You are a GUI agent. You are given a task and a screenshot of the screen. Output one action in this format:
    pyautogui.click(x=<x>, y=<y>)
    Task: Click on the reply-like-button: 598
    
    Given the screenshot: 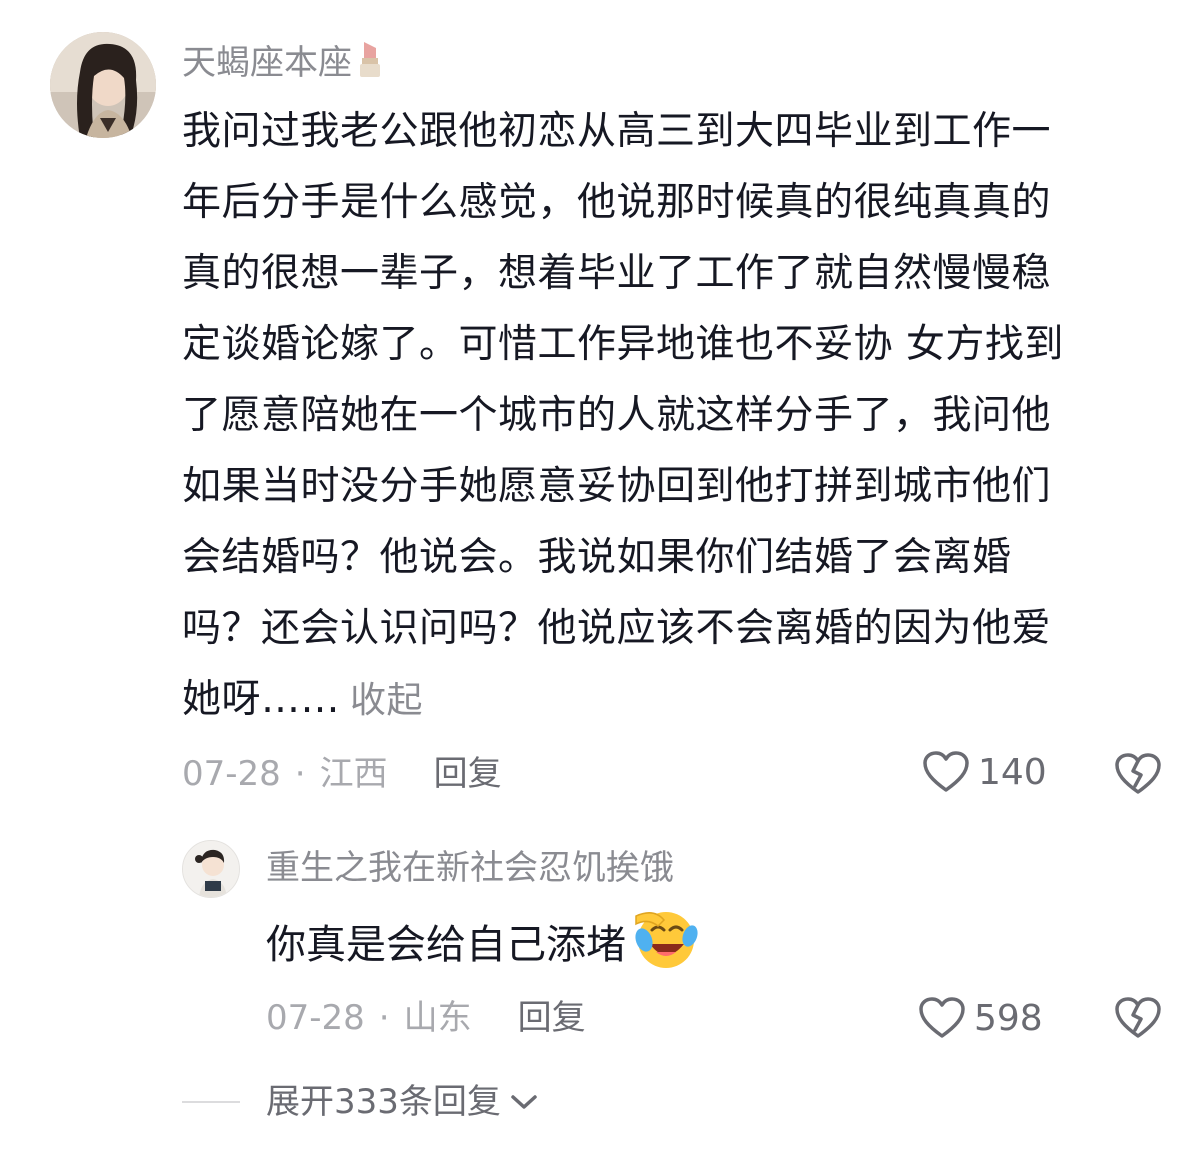 What is the action you would take?
    pyautogui.click(x=980, y=1018)
    